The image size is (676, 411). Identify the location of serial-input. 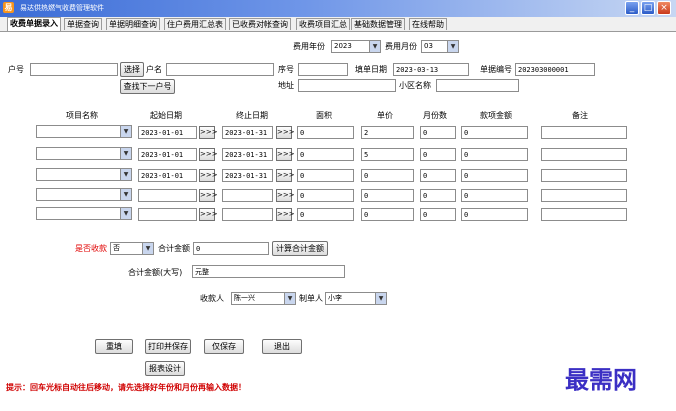
(323, 69).